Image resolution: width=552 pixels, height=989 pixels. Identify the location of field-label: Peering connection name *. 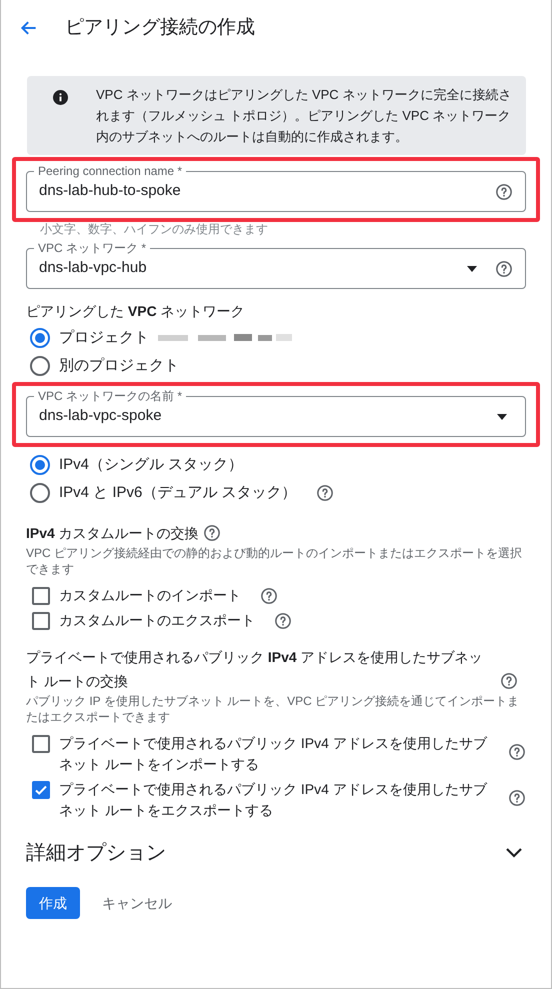
(110, 171).